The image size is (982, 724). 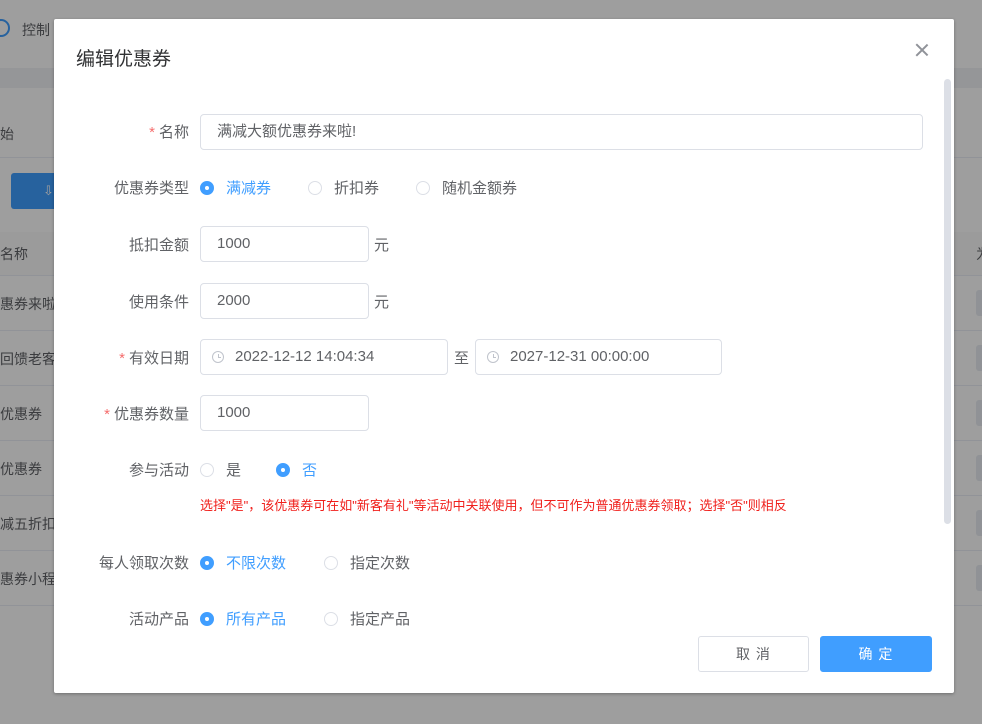 I want to click on start-date-input: 2022-12-12 14:04:34, so click(x=324, y=357).